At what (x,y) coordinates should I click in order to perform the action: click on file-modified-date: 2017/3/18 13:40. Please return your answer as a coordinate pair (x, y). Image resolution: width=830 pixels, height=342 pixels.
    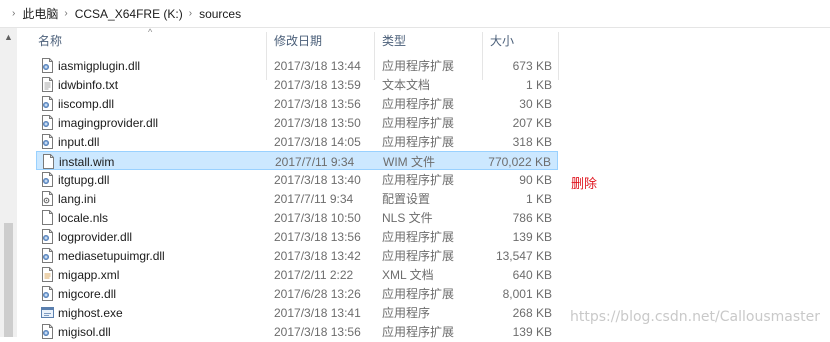
    Looking at the image, I should click on (317, 179).